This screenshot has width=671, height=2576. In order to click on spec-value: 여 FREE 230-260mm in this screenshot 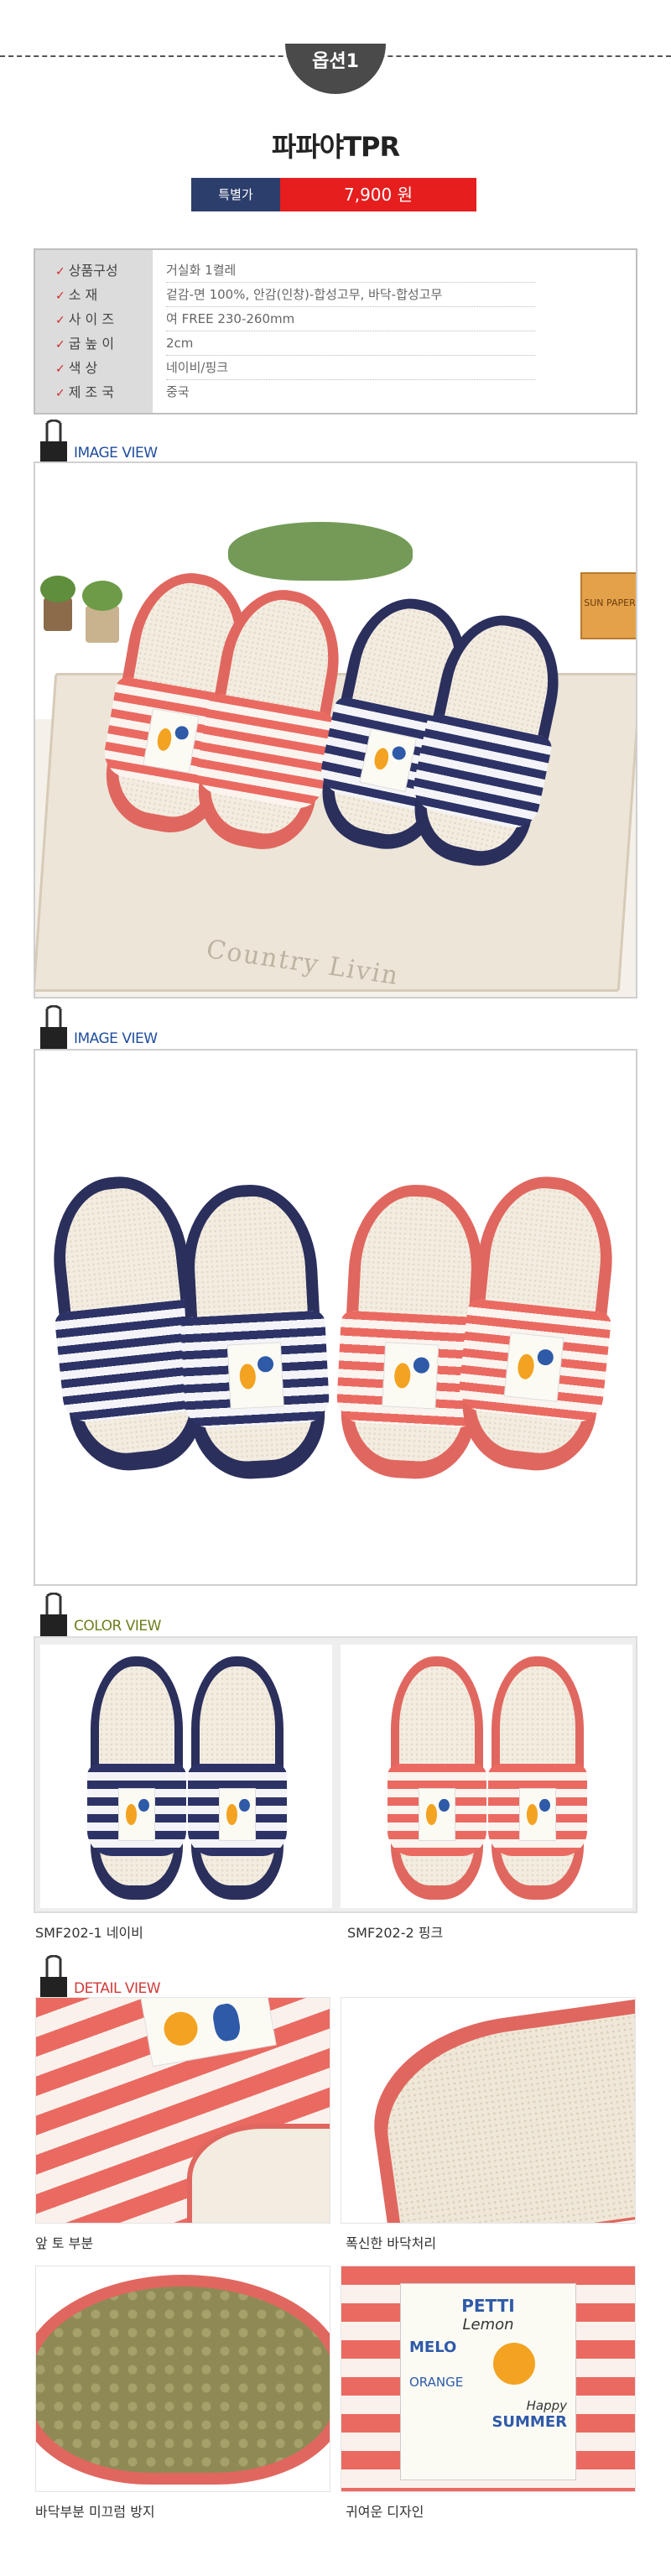, I will do `click(350, 319)`.